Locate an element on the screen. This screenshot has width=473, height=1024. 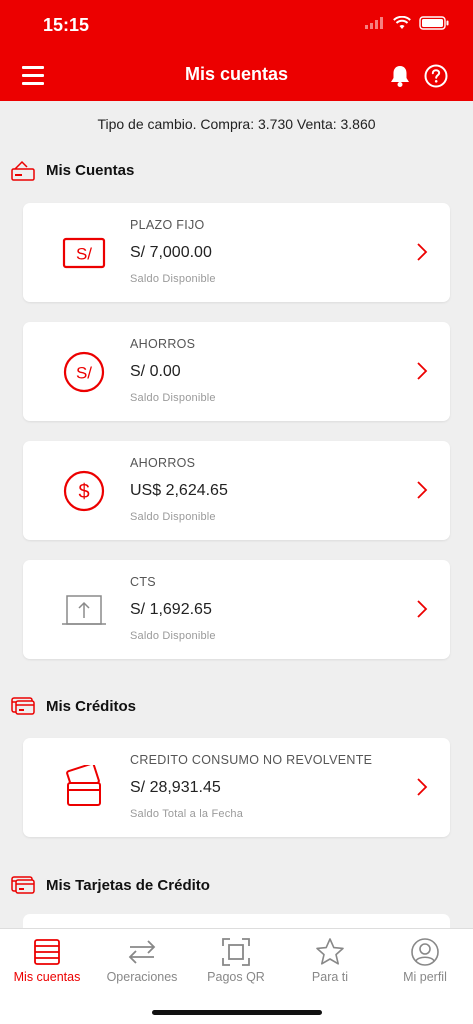
home-indicator is located at coordinates (237, 1012).